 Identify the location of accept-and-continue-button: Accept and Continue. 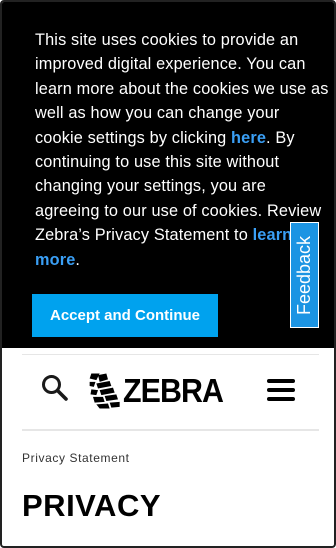
(125, 315).